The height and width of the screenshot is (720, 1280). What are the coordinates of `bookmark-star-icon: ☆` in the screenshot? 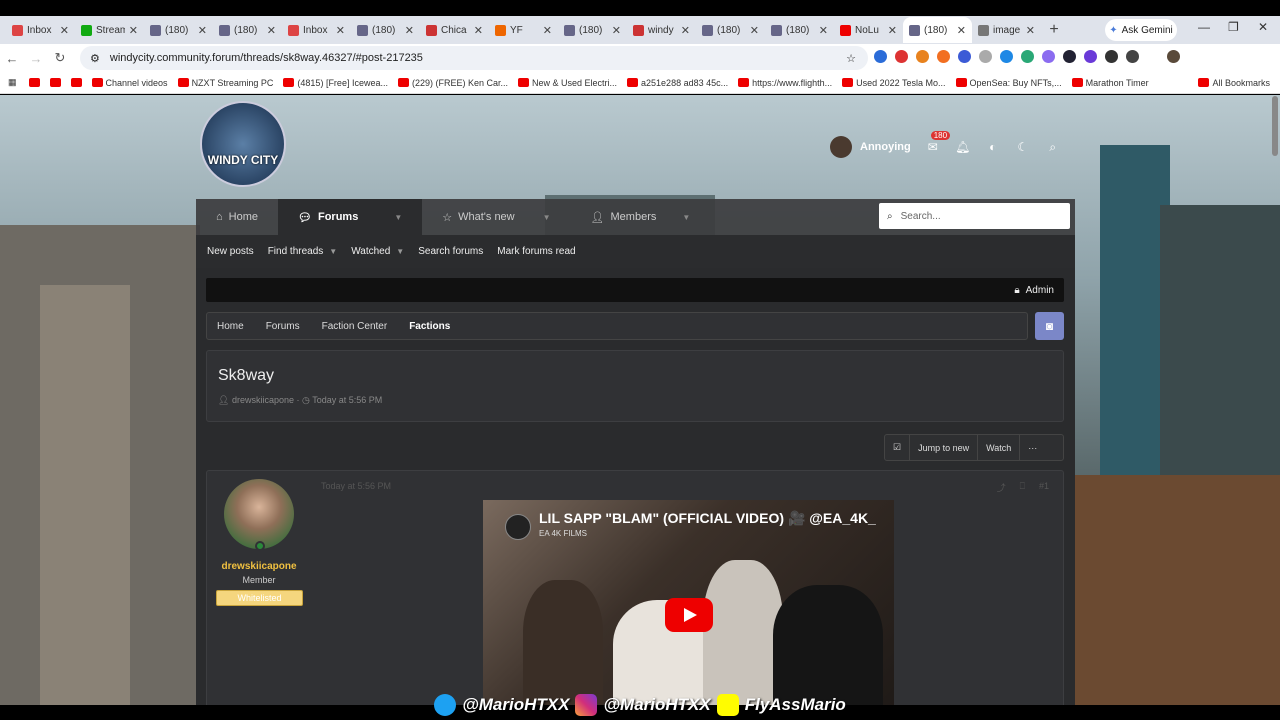 It's located at (851, 58).